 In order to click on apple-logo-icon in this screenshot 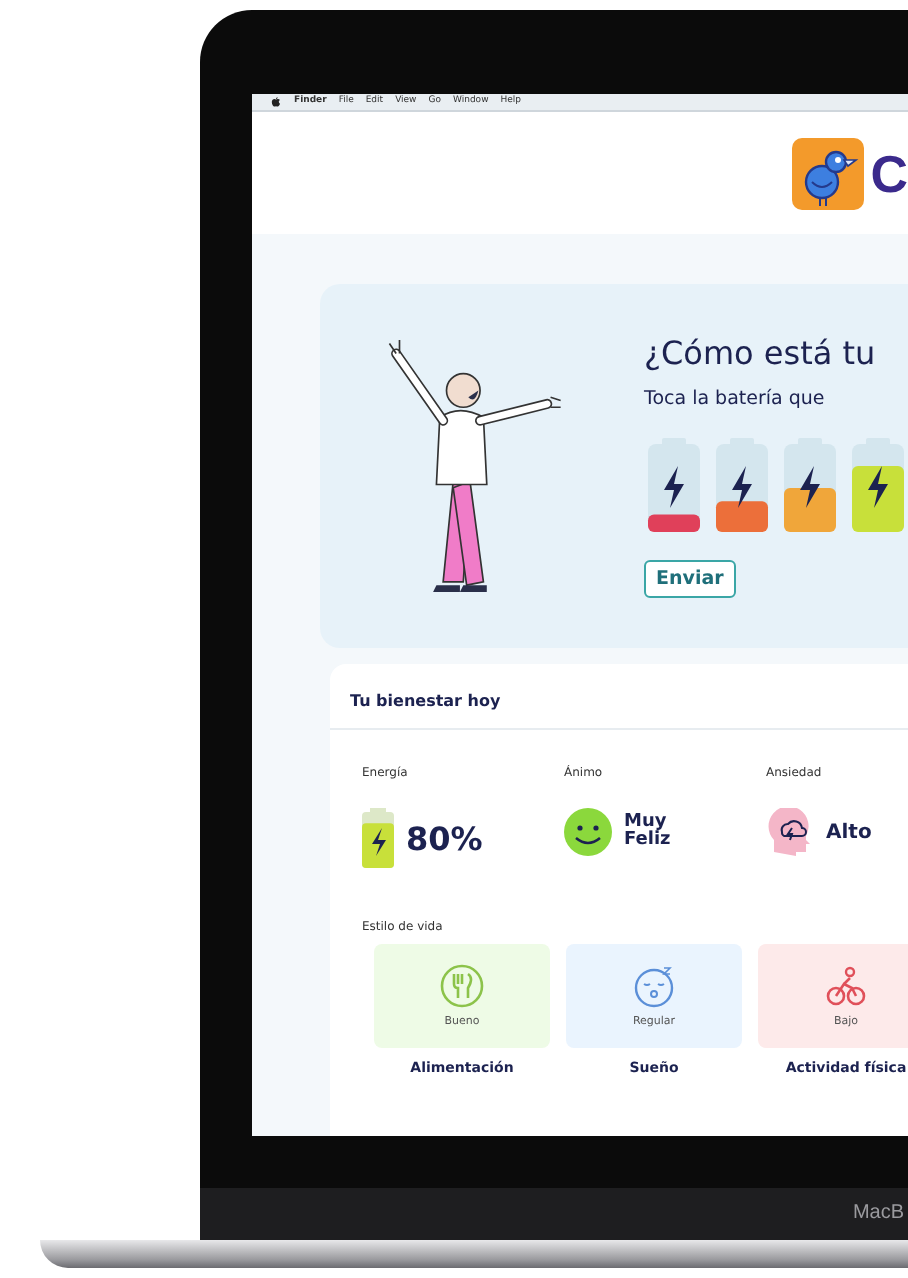, I will do `click(276, 102)`.